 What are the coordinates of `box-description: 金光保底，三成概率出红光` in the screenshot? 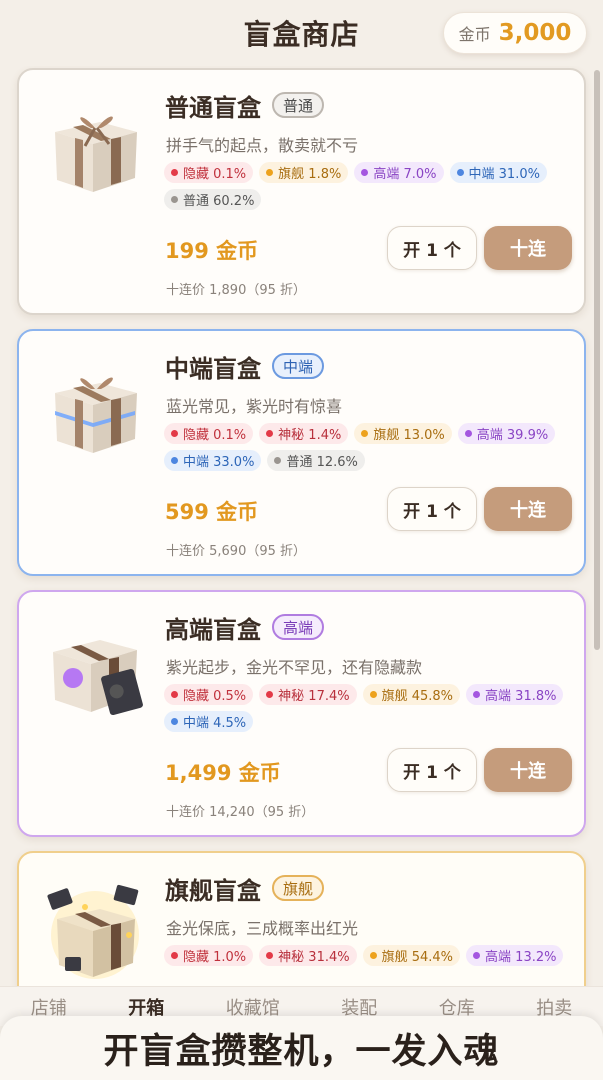 It's located at (262, 928).